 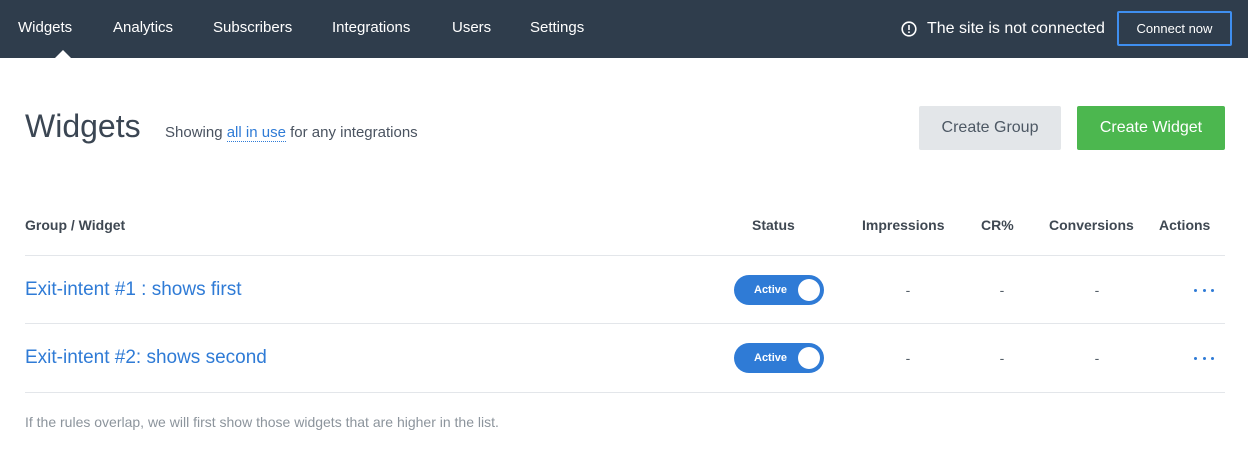 I want to click on connection-status-text: The site is not connected, so click(x=1016, y=28).